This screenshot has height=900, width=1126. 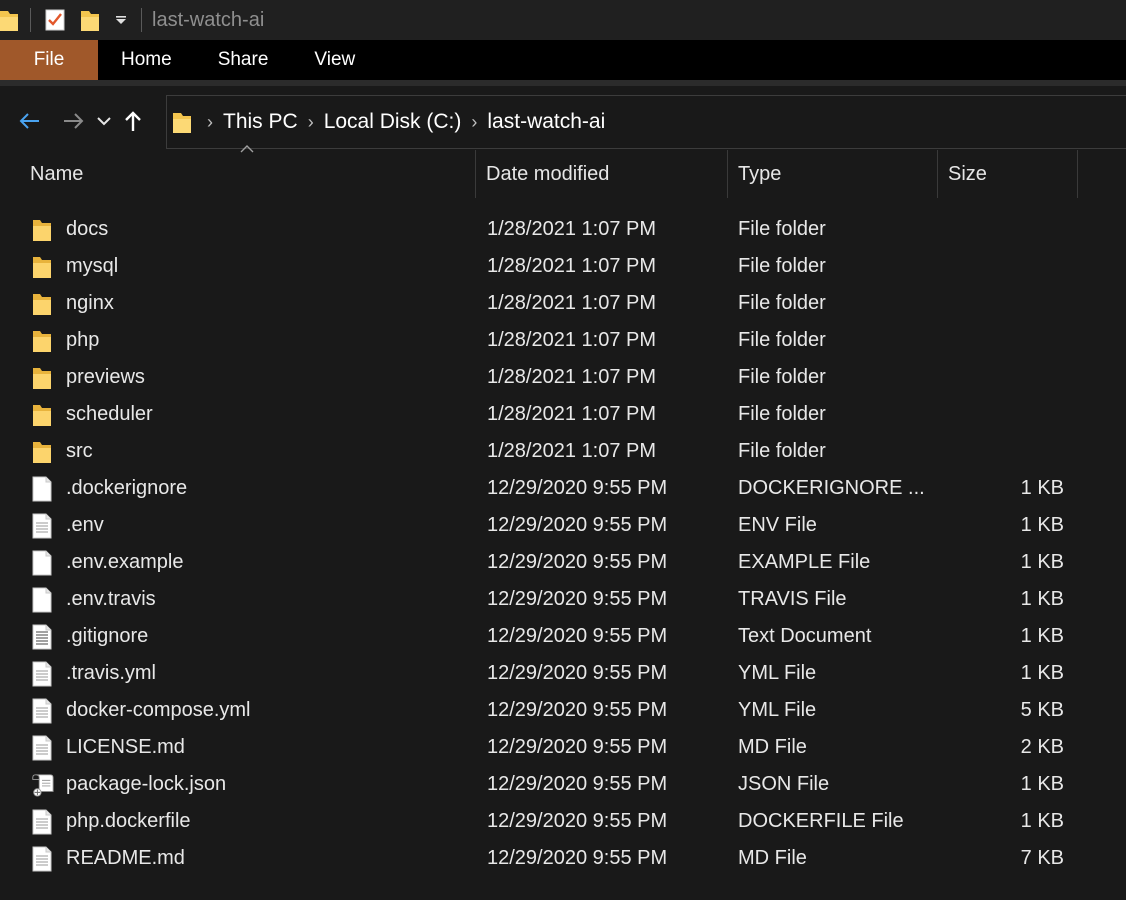 I want to click on file-row: docs 1/28/2021 1:07 PM File folder, so click(x=563, y=229).